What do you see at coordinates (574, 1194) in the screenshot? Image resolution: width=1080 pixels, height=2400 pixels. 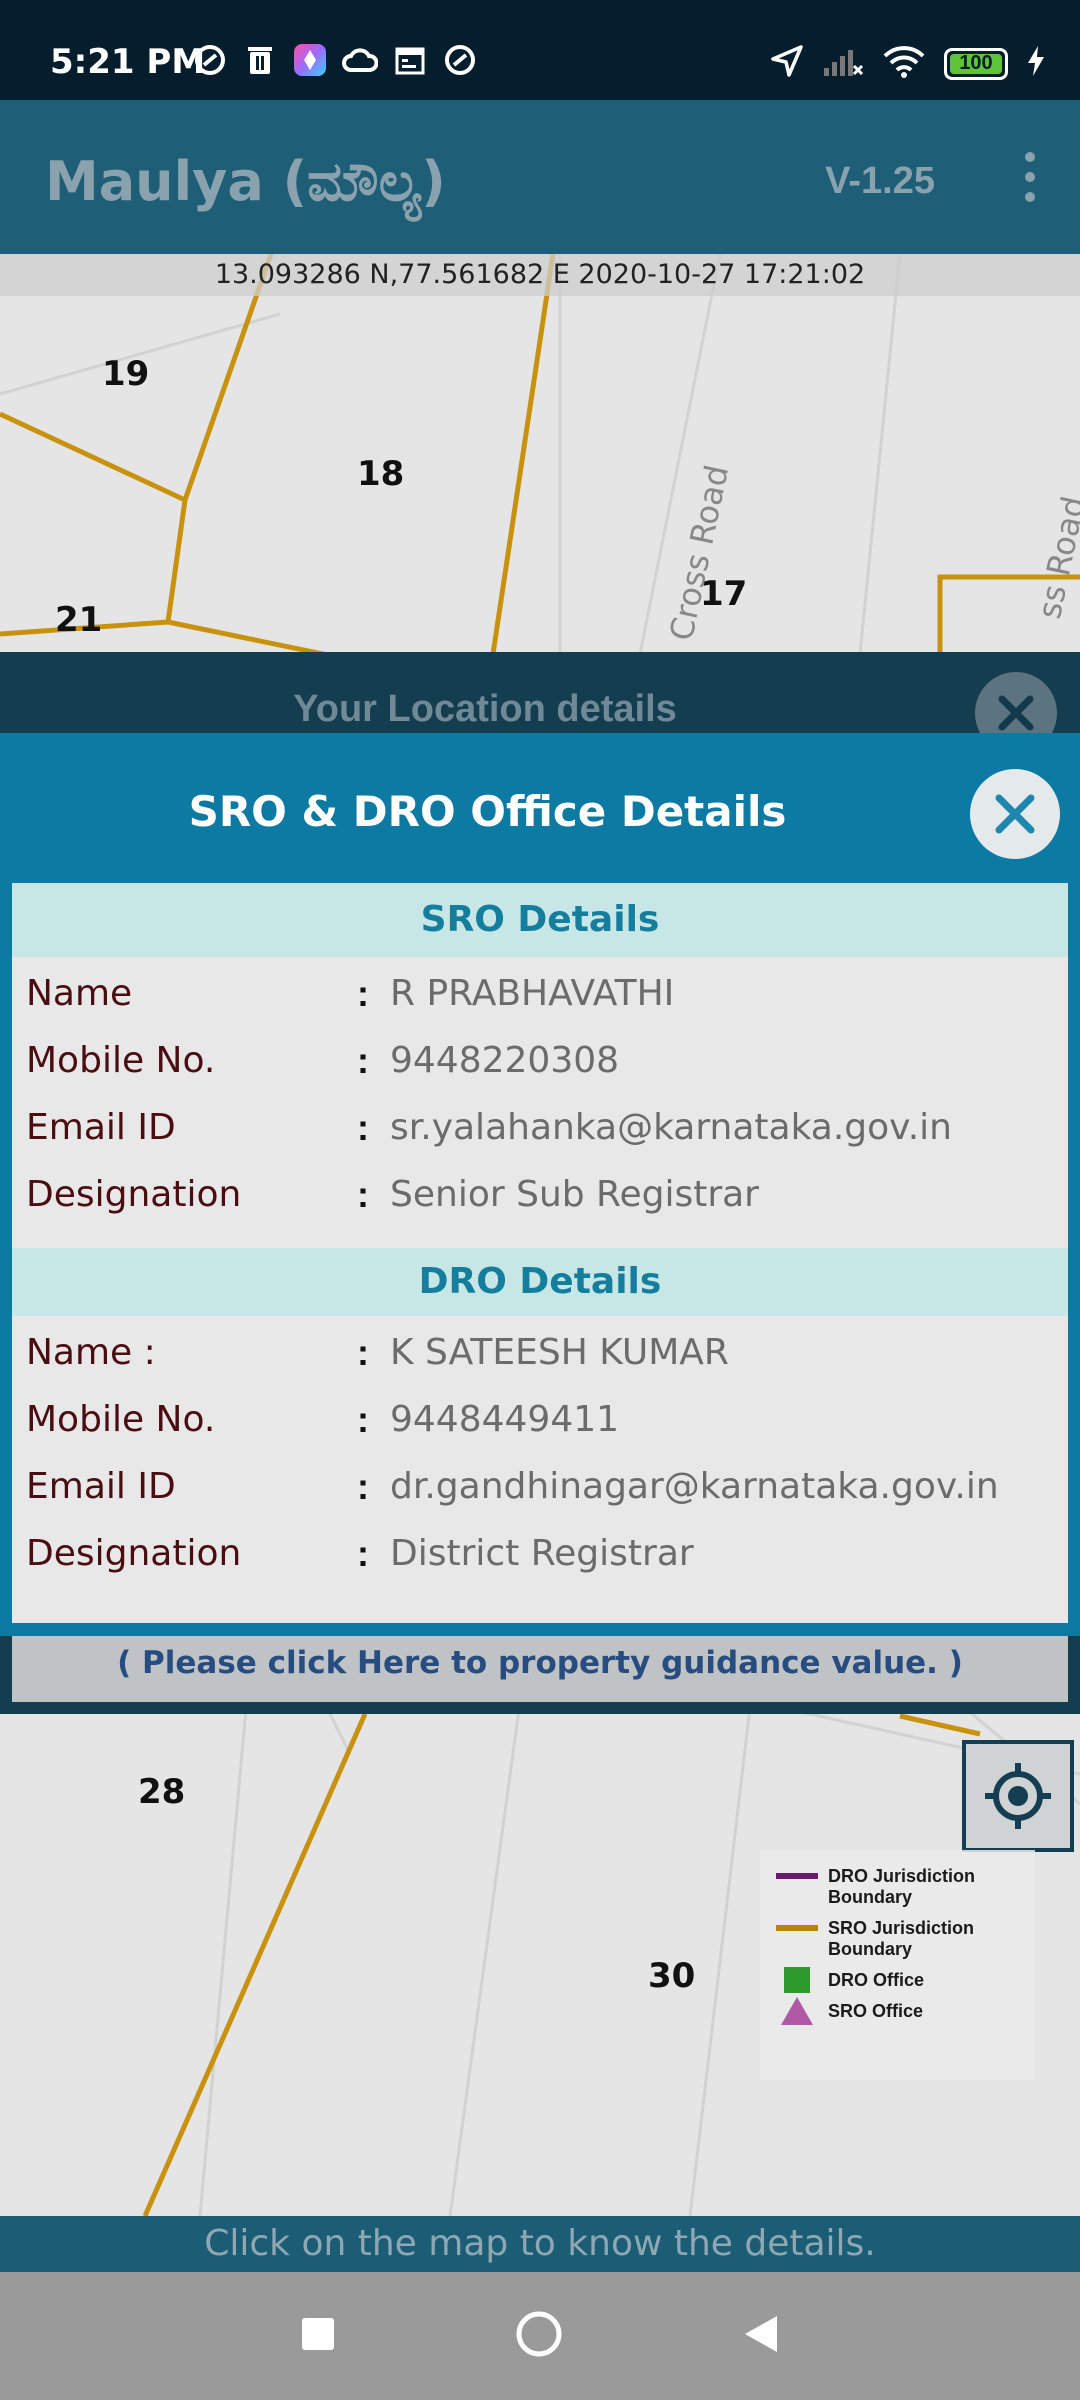 I see `row-value: Senior Sub Registrar` at bounding box center [574, 1194].